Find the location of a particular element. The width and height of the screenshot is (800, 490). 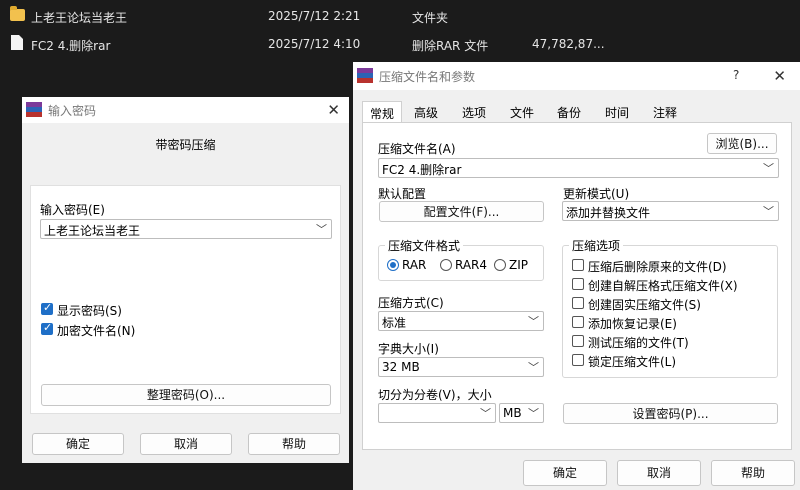

dictionary-label: 字典大小(I) is located at coordinates (408, 349).